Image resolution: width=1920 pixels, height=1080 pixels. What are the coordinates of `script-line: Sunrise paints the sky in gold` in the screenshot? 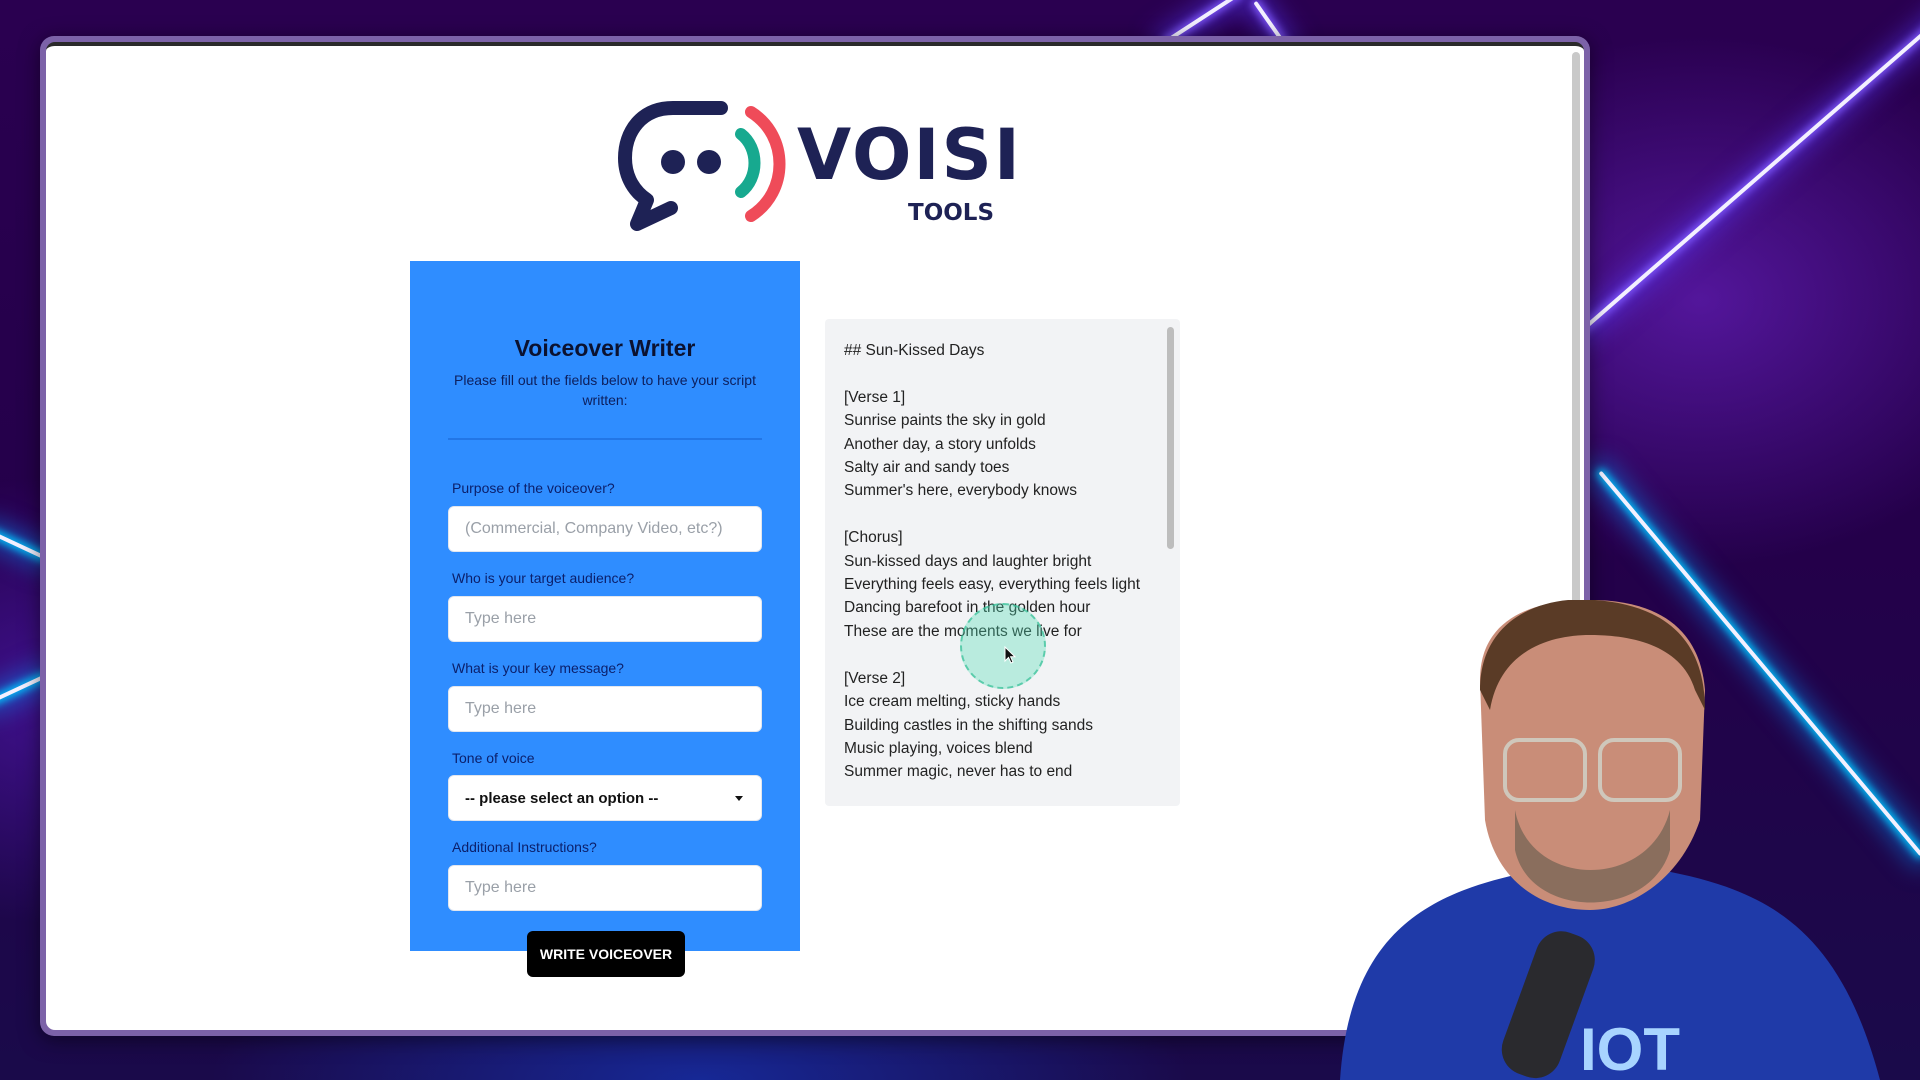 It's located at (945, 421).